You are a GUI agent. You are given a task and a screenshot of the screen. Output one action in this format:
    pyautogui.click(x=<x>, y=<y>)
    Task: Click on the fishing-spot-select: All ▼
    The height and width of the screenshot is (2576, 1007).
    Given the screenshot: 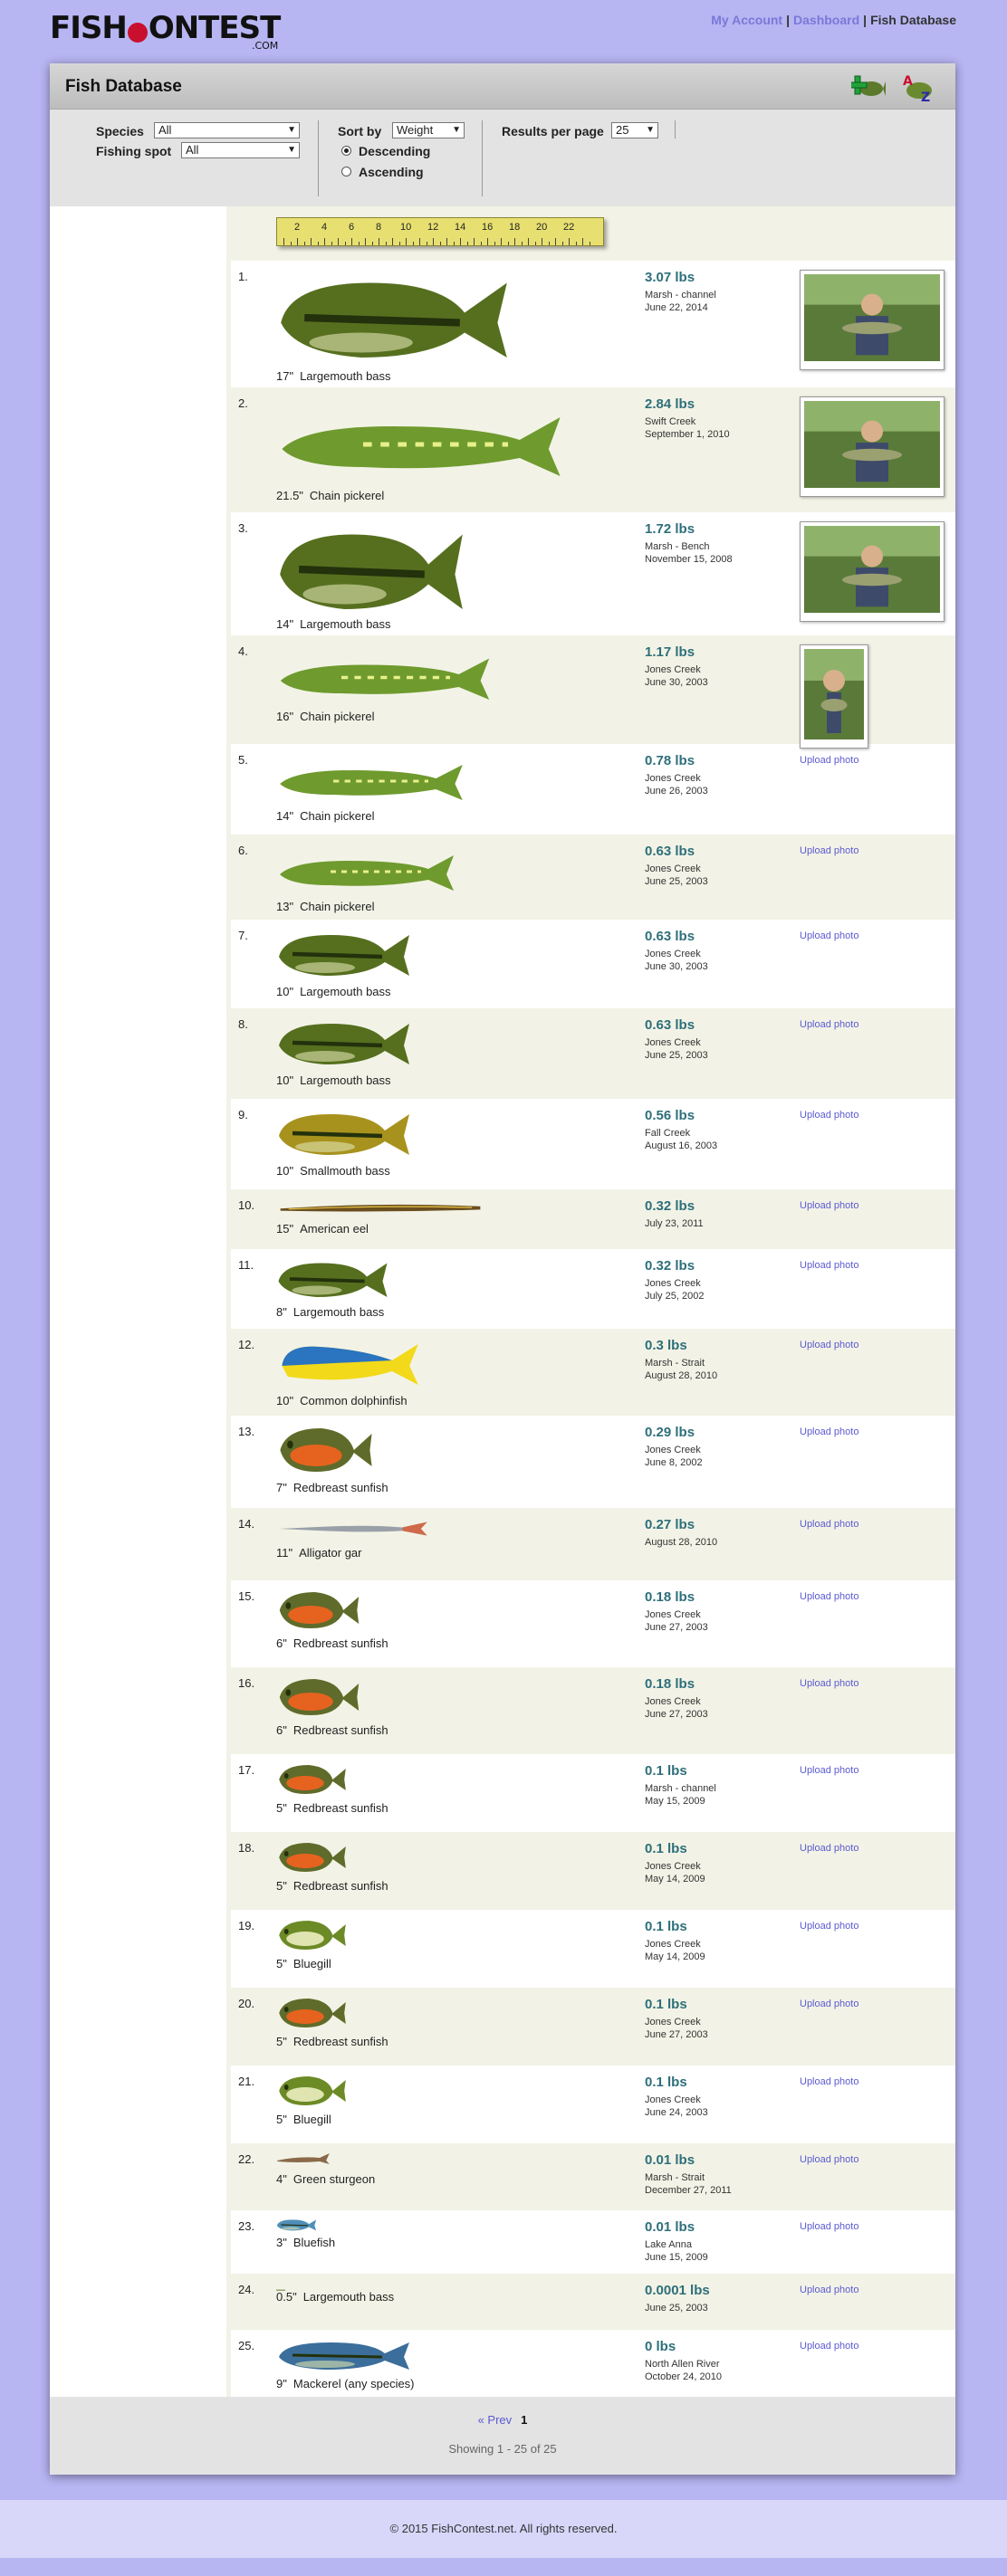 What is the action you would take?
    pyautogui.click(x=241, y=150)
    